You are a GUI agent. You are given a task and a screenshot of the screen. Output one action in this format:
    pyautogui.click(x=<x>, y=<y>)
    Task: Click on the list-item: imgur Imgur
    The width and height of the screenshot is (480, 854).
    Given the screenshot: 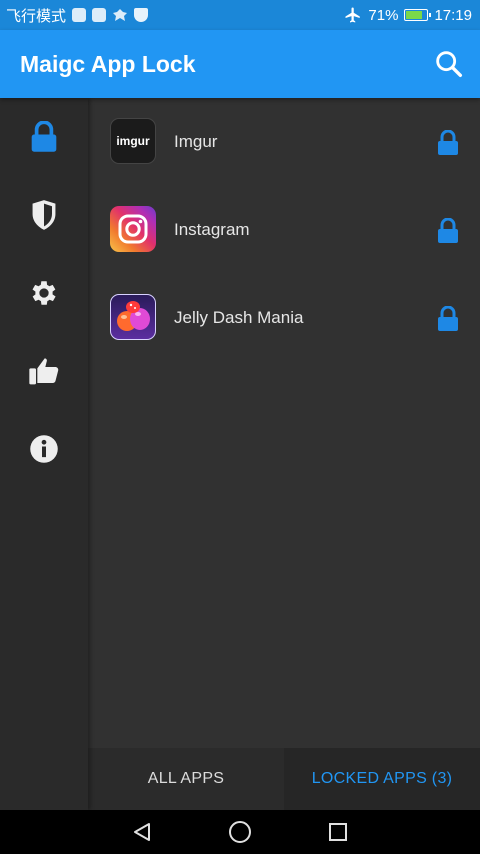 What is the action you would take?
    pyautogui.click(x=284, y=142)
    